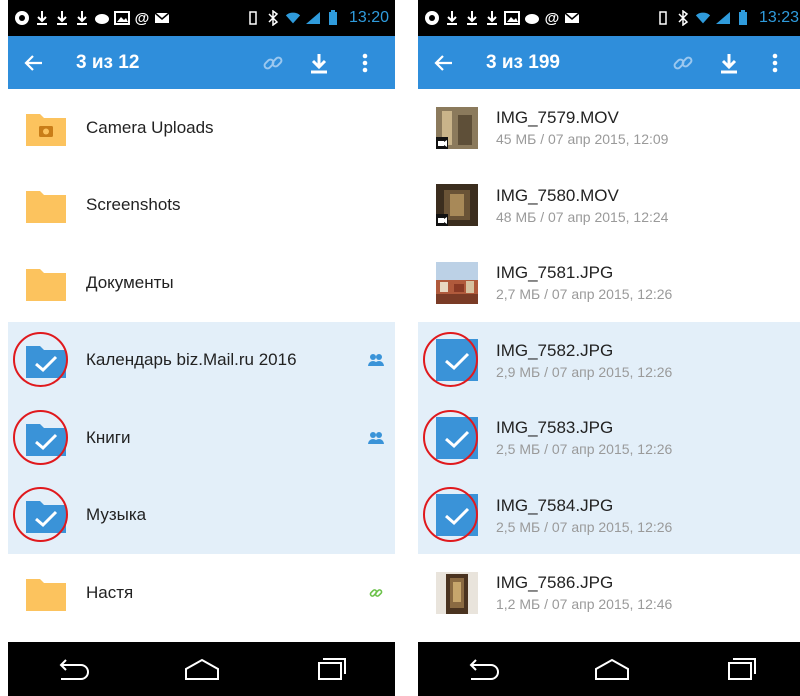  I want to click on status-bar: @ 13:20, so click(201, 18).